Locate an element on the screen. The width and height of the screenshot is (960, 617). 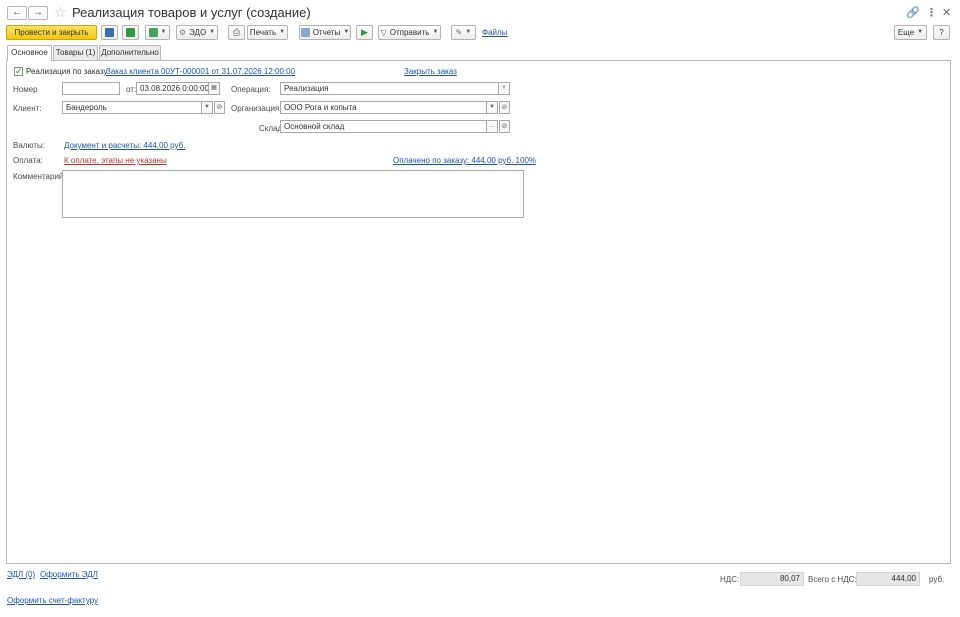
calendar-icon: ▦ is located at coordinates (214, 88).